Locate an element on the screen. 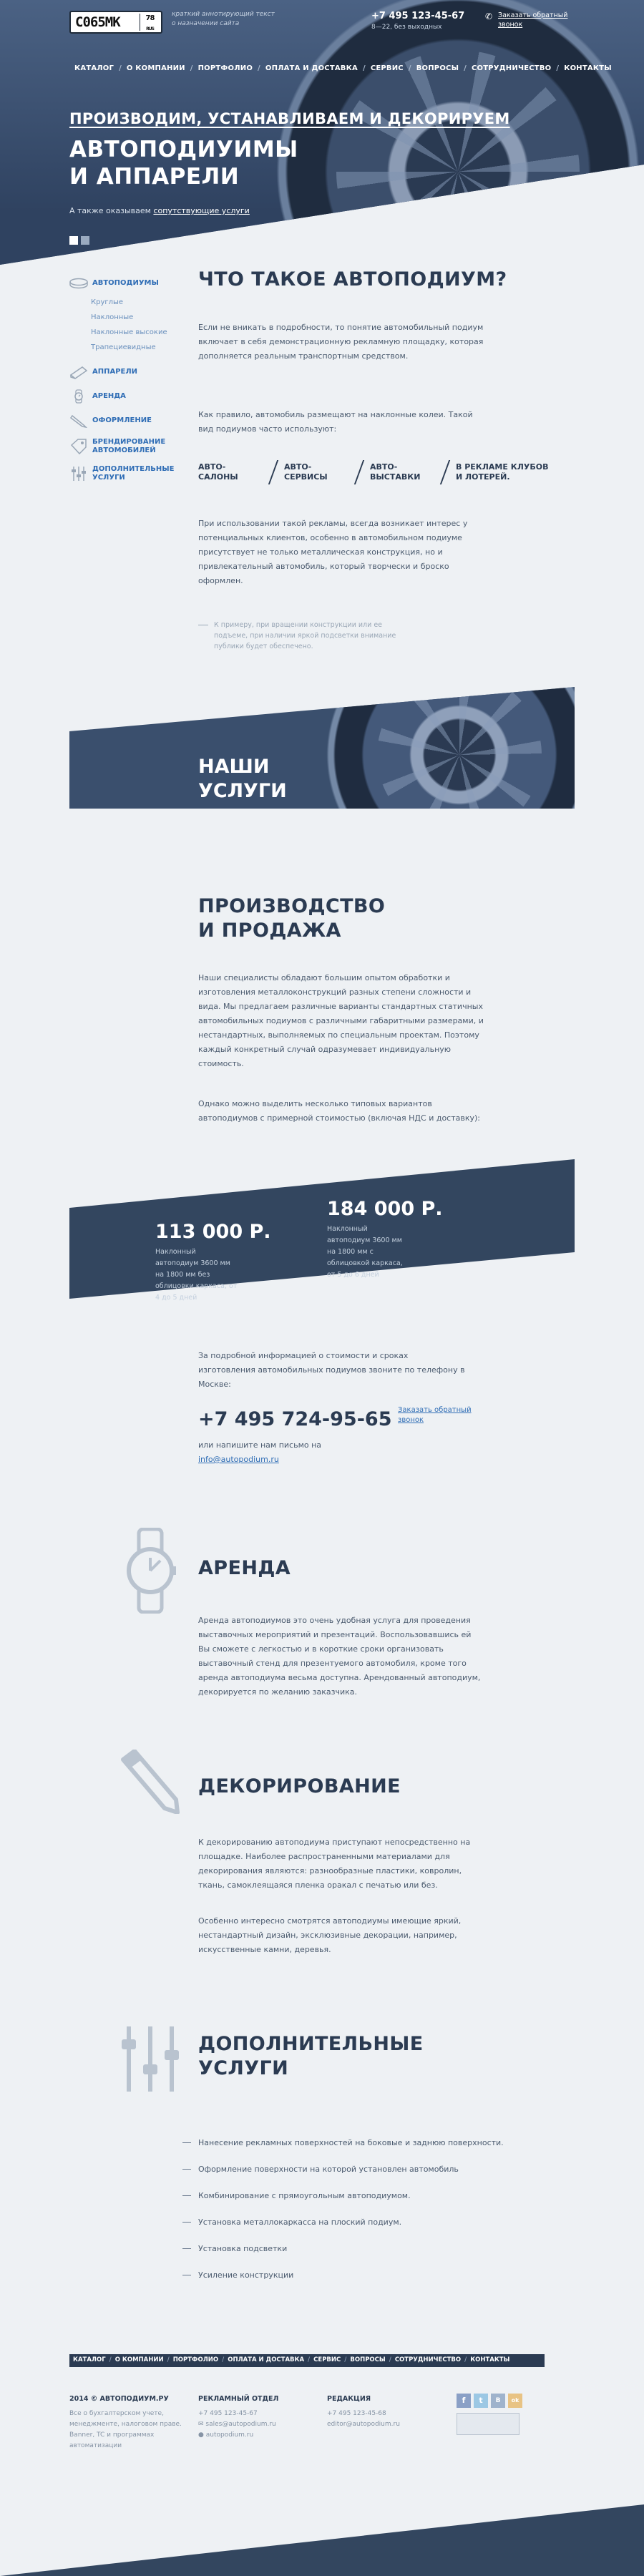 The height and width of the screenshot is (2576, 644). contact-callback-link: Заказать обратный звонок is located at coordinates (437, 1415).